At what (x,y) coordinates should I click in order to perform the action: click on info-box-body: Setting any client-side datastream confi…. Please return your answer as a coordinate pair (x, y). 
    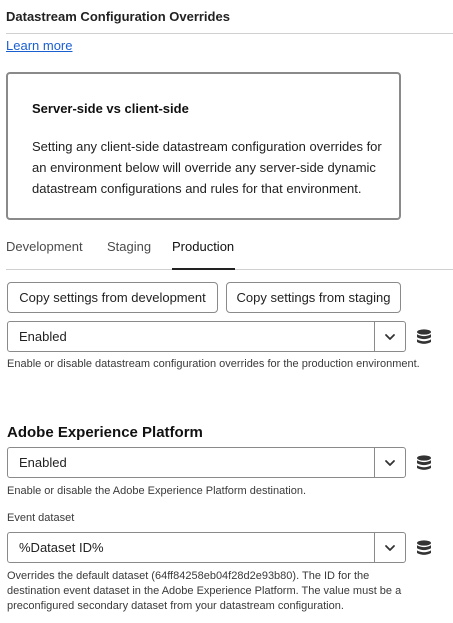
    Looking at the image, I should click on (207, 167).